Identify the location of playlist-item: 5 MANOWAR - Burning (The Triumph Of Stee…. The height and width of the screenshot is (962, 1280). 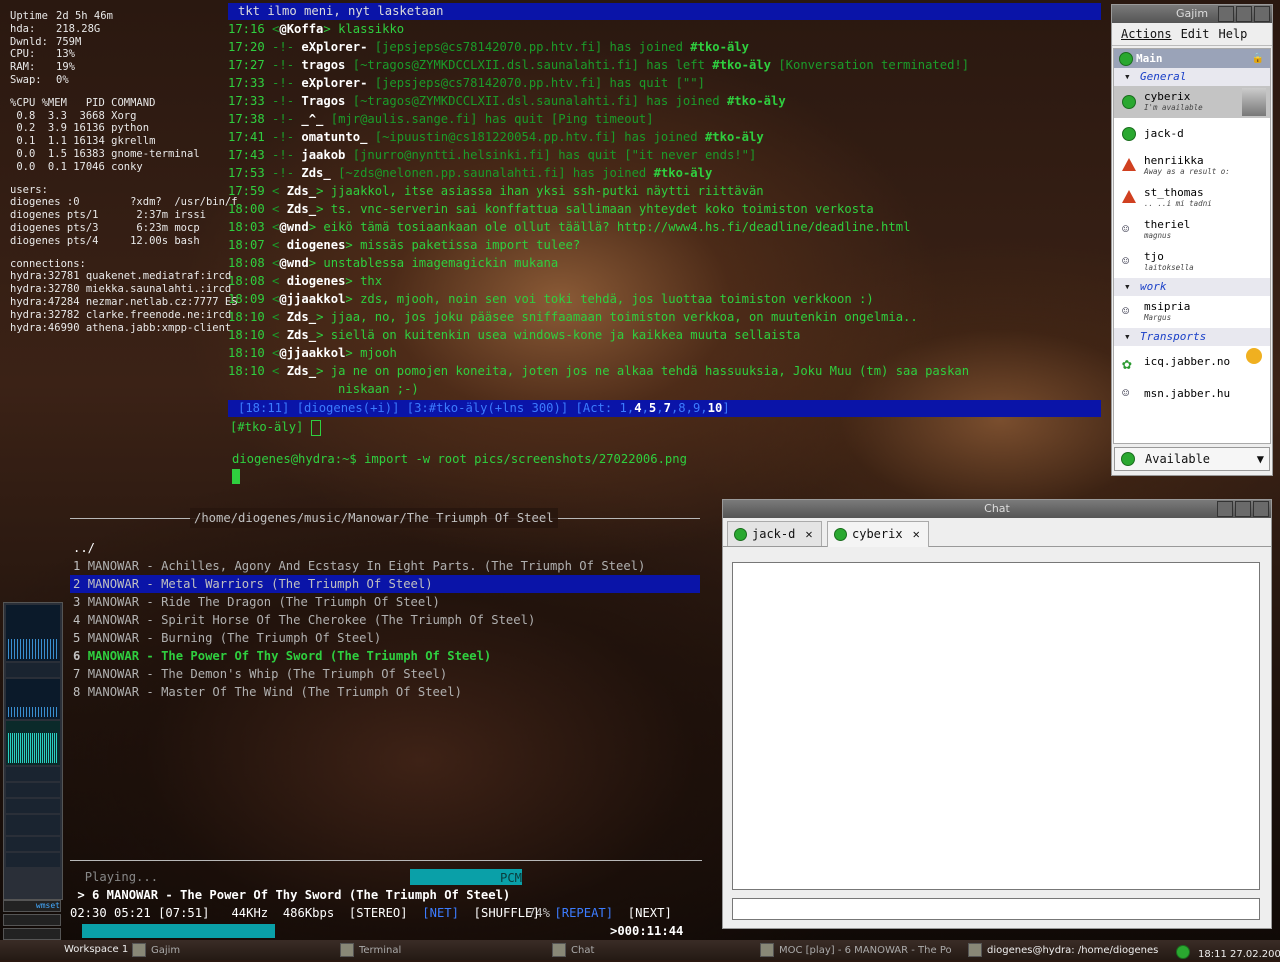
(385, 638).